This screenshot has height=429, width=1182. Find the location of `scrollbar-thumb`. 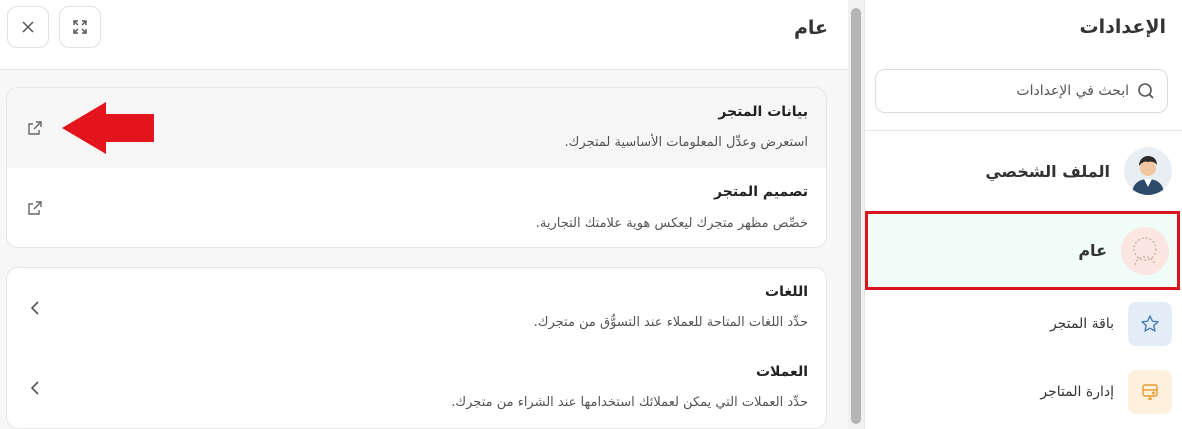

scrollbar-thumb is located at coordinates (856, 216).